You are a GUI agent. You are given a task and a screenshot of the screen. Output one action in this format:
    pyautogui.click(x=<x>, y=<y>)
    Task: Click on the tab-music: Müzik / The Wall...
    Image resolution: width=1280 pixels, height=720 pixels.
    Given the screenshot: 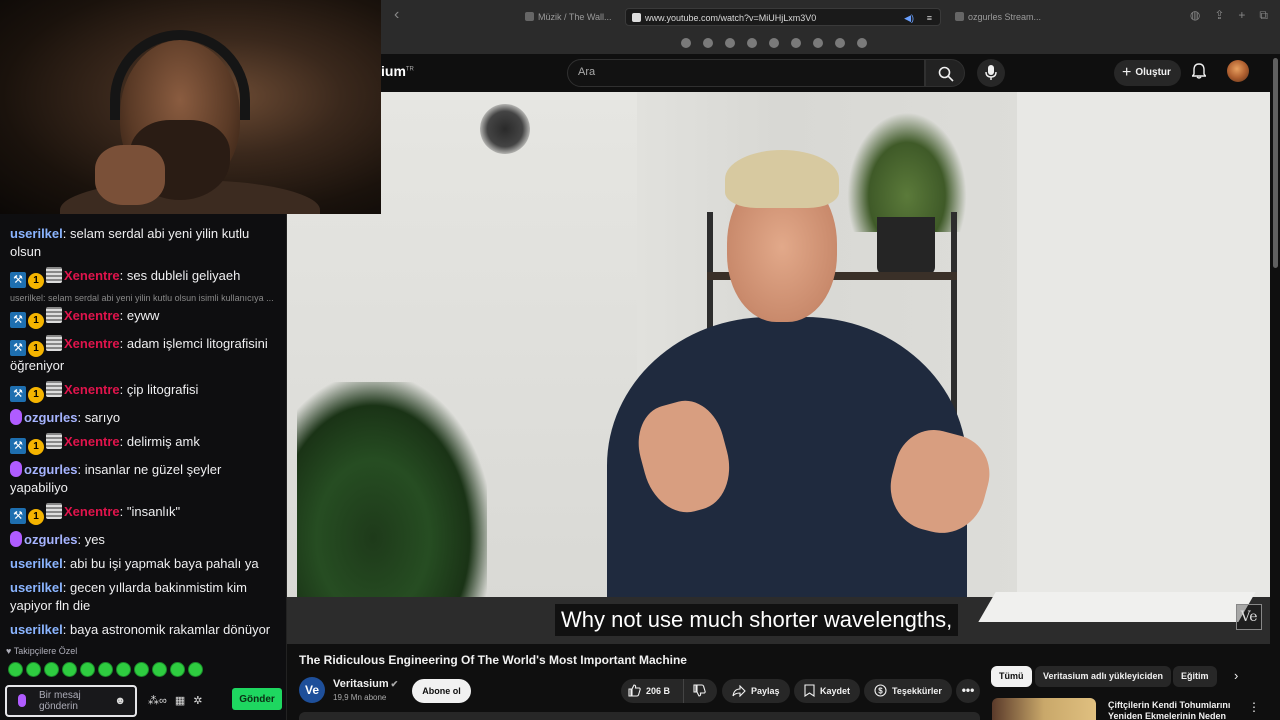 What is the action you would take?
    pyautogui.click(x=568, y=17)
    